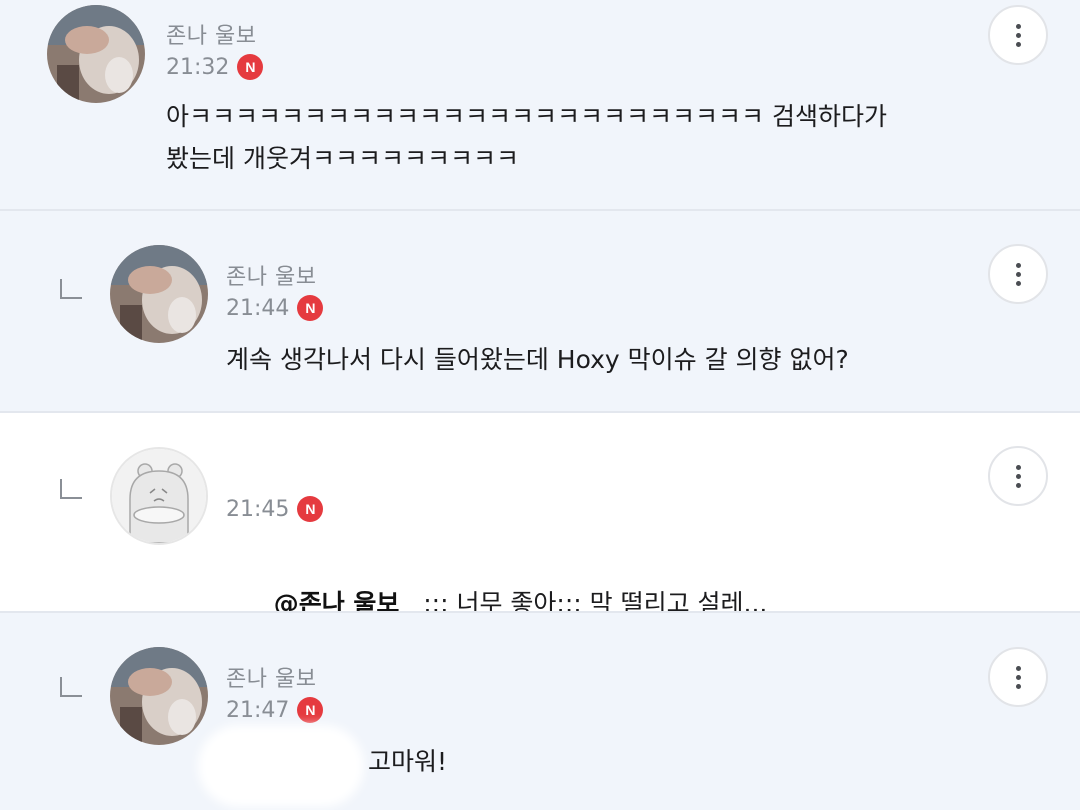 The width and height of the screenshot is (1080, 810). I want to click on comment-time: 21:32, so click(198, 67).